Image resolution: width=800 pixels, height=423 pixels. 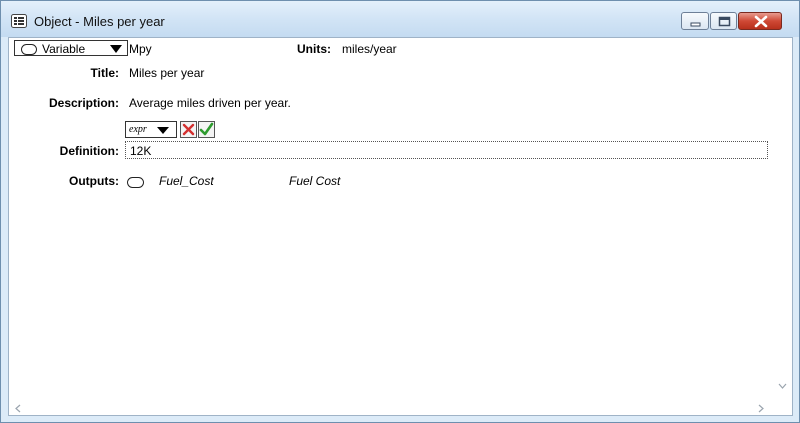 I want to click on outputs-label: Outputs:, so click(x=94, y=181).